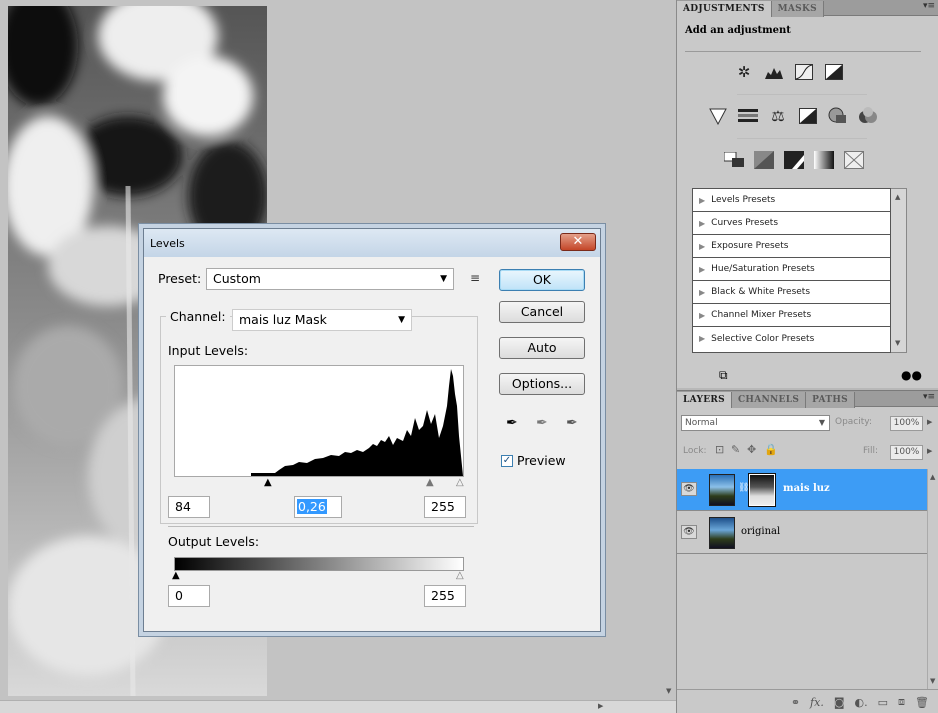 Image resolution: width=938 pixels, height=713 pixels. I want to click on auto-button: Auto, so click(542, 348).